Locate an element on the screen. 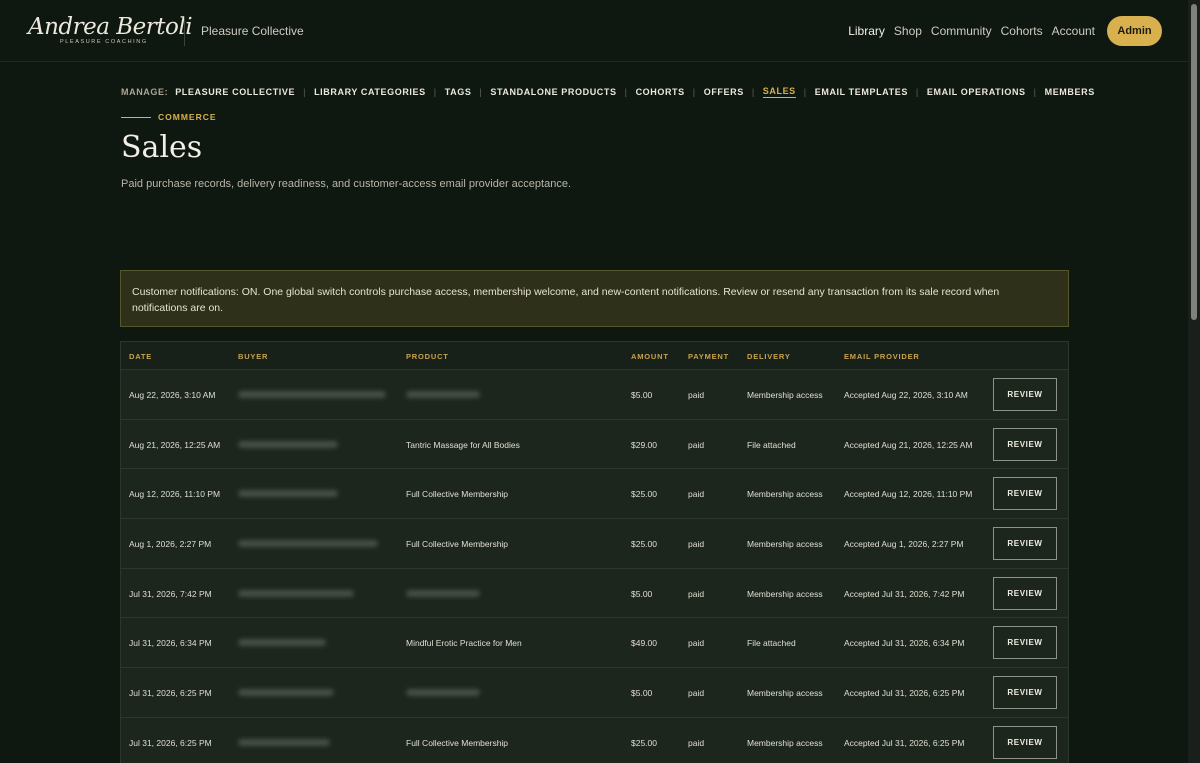  manage-item-standalone-products: STANDALONE PRODUCTS is located at coordinates (553, 92).